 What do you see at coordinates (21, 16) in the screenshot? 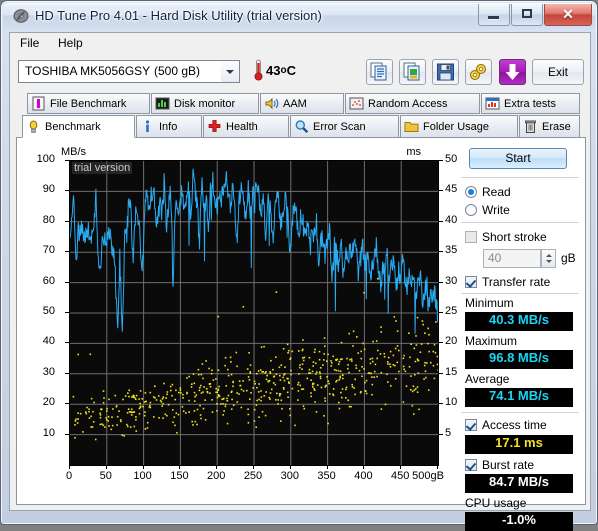
I see `hdd-icon` at bounding box center [21, 16].